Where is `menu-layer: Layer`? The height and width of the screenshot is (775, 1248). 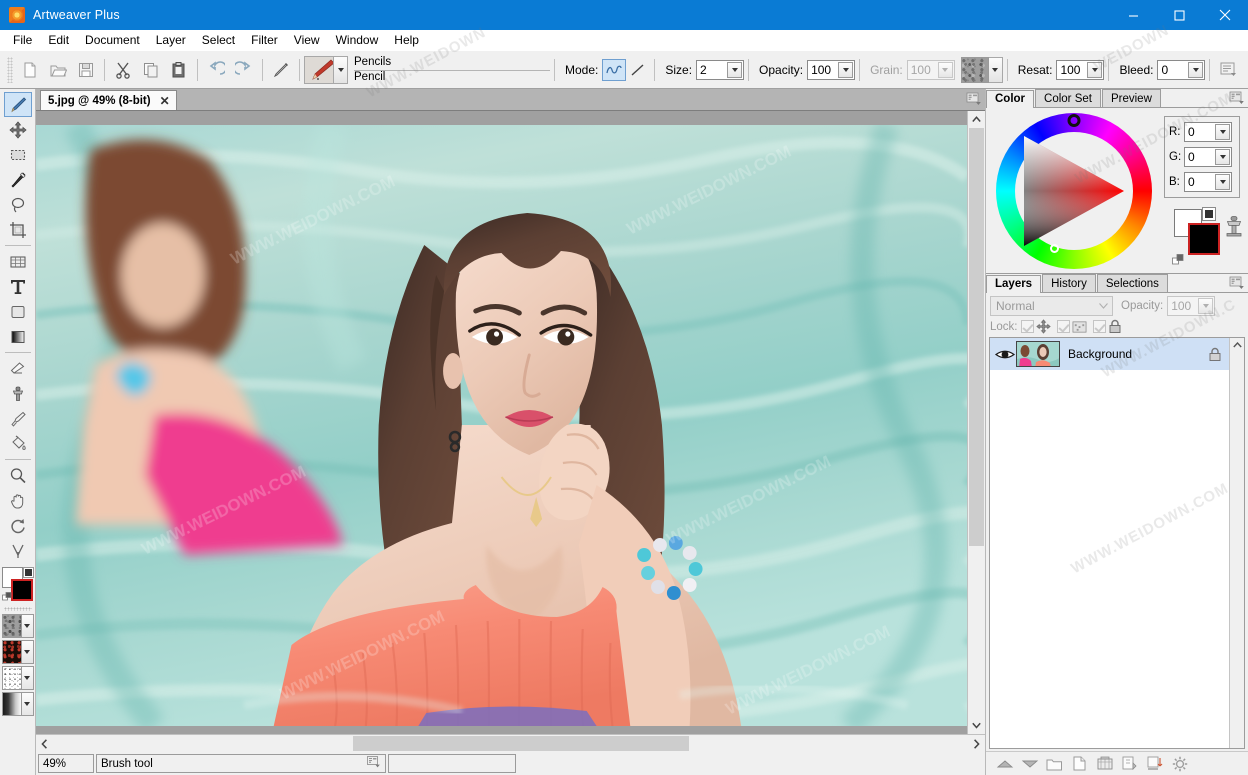
menu-layer: Layer is located at coordinates (171, 40).